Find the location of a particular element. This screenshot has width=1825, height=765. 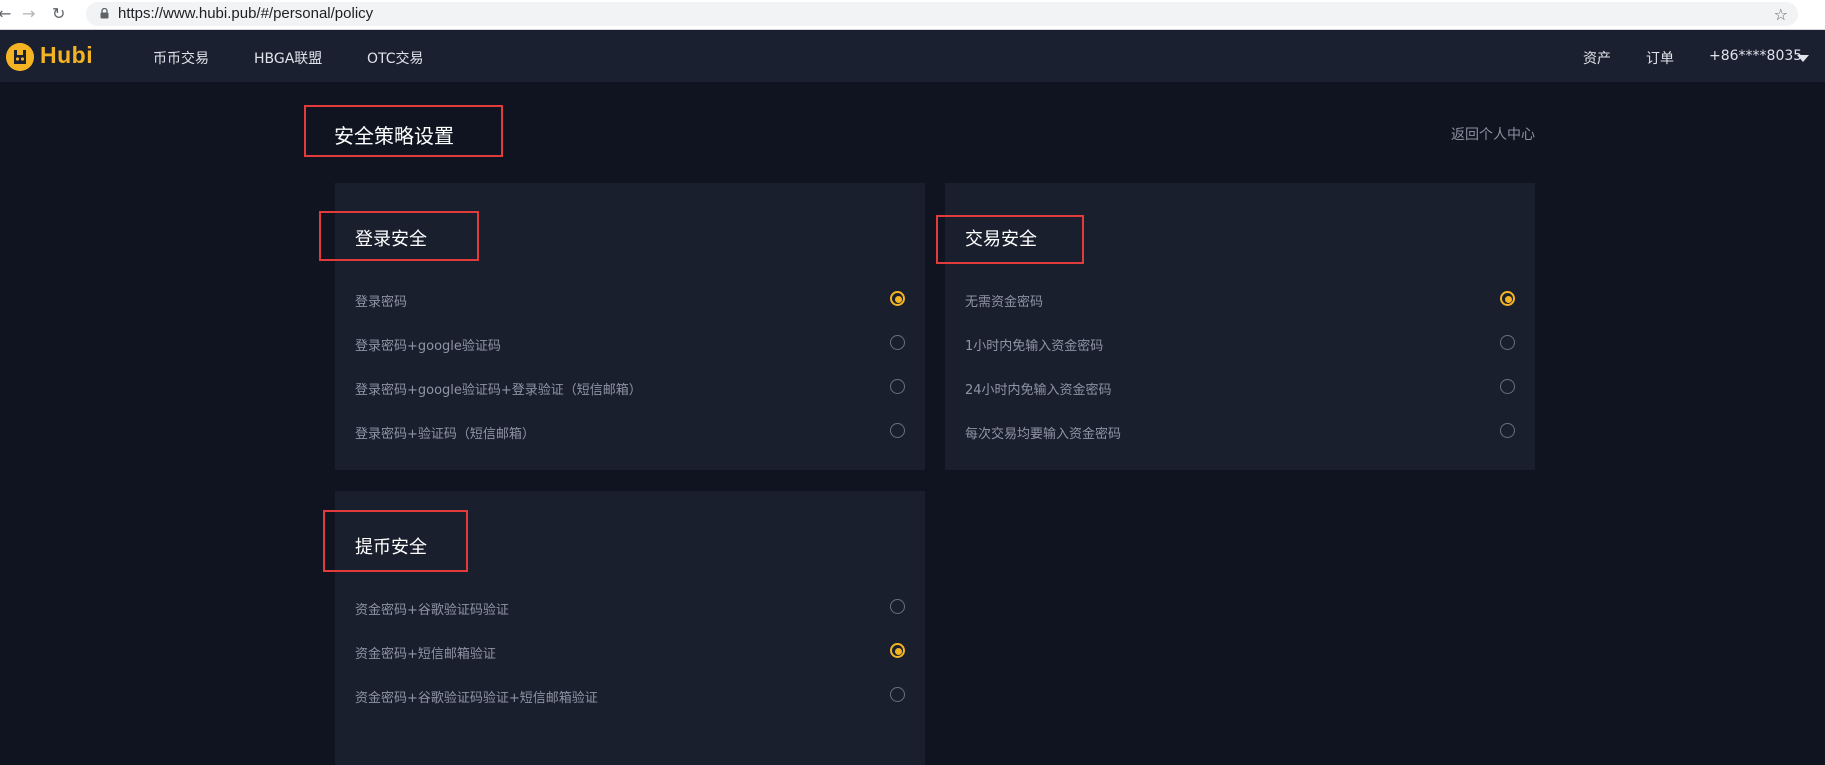

nav-assets: 资产 is located at coordinates (1597, 58).